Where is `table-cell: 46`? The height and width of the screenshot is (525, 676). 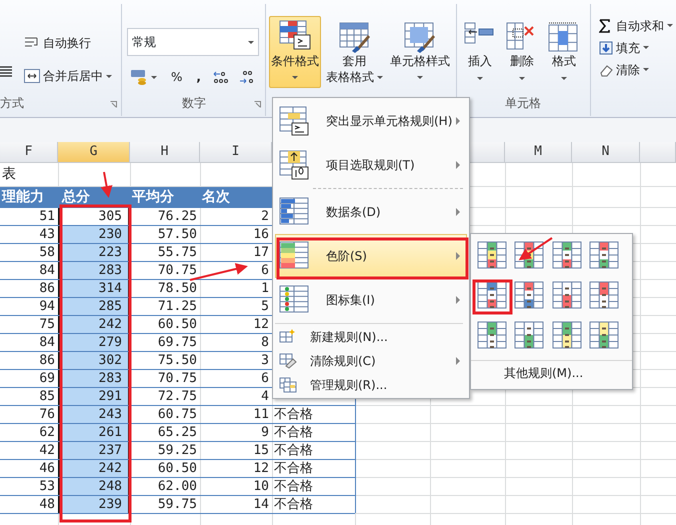
table-cell: 46 is located at coordinates (47, 468).